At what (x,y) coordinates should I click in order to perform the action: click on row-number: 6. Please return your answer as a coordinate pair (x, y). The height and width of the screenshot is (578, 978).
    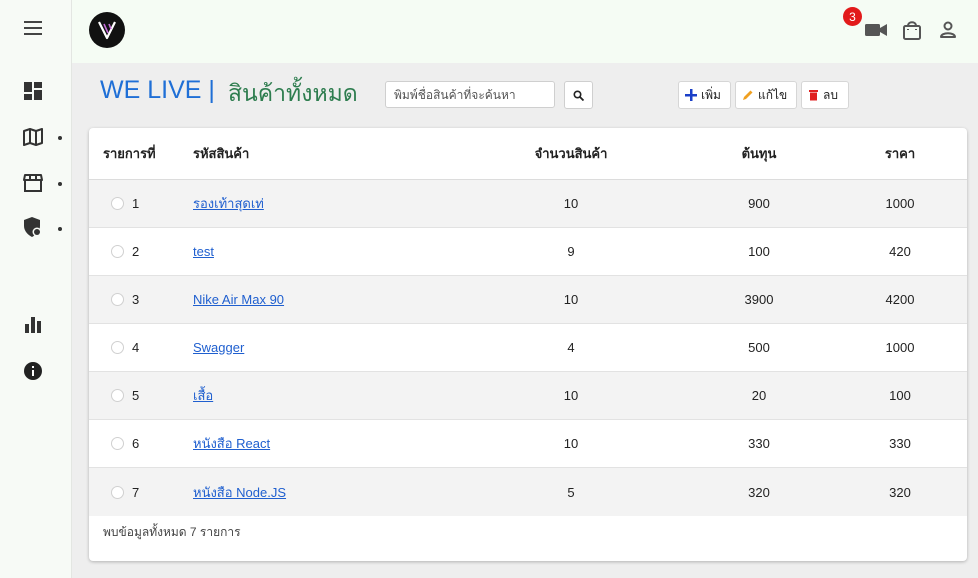
    Looking at the image, I should click on (136, 443).